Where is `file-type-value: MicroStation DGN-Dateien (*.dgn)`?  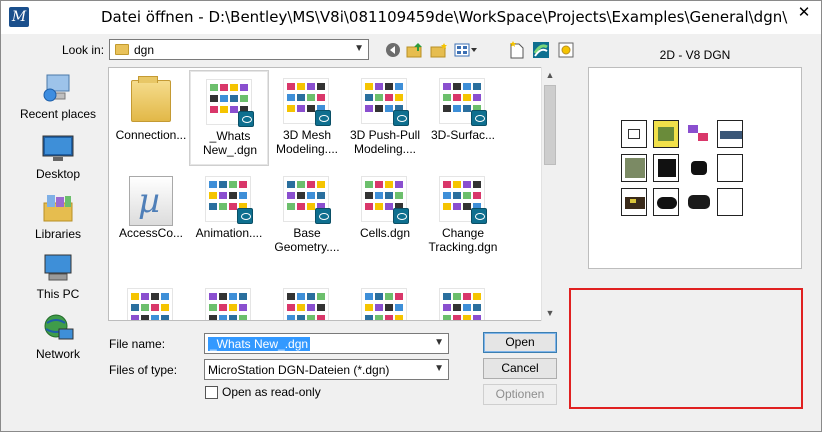 file-type-value: MicroStation DGN-Dateien (*.dgn) is located at coordinates (299, 370).